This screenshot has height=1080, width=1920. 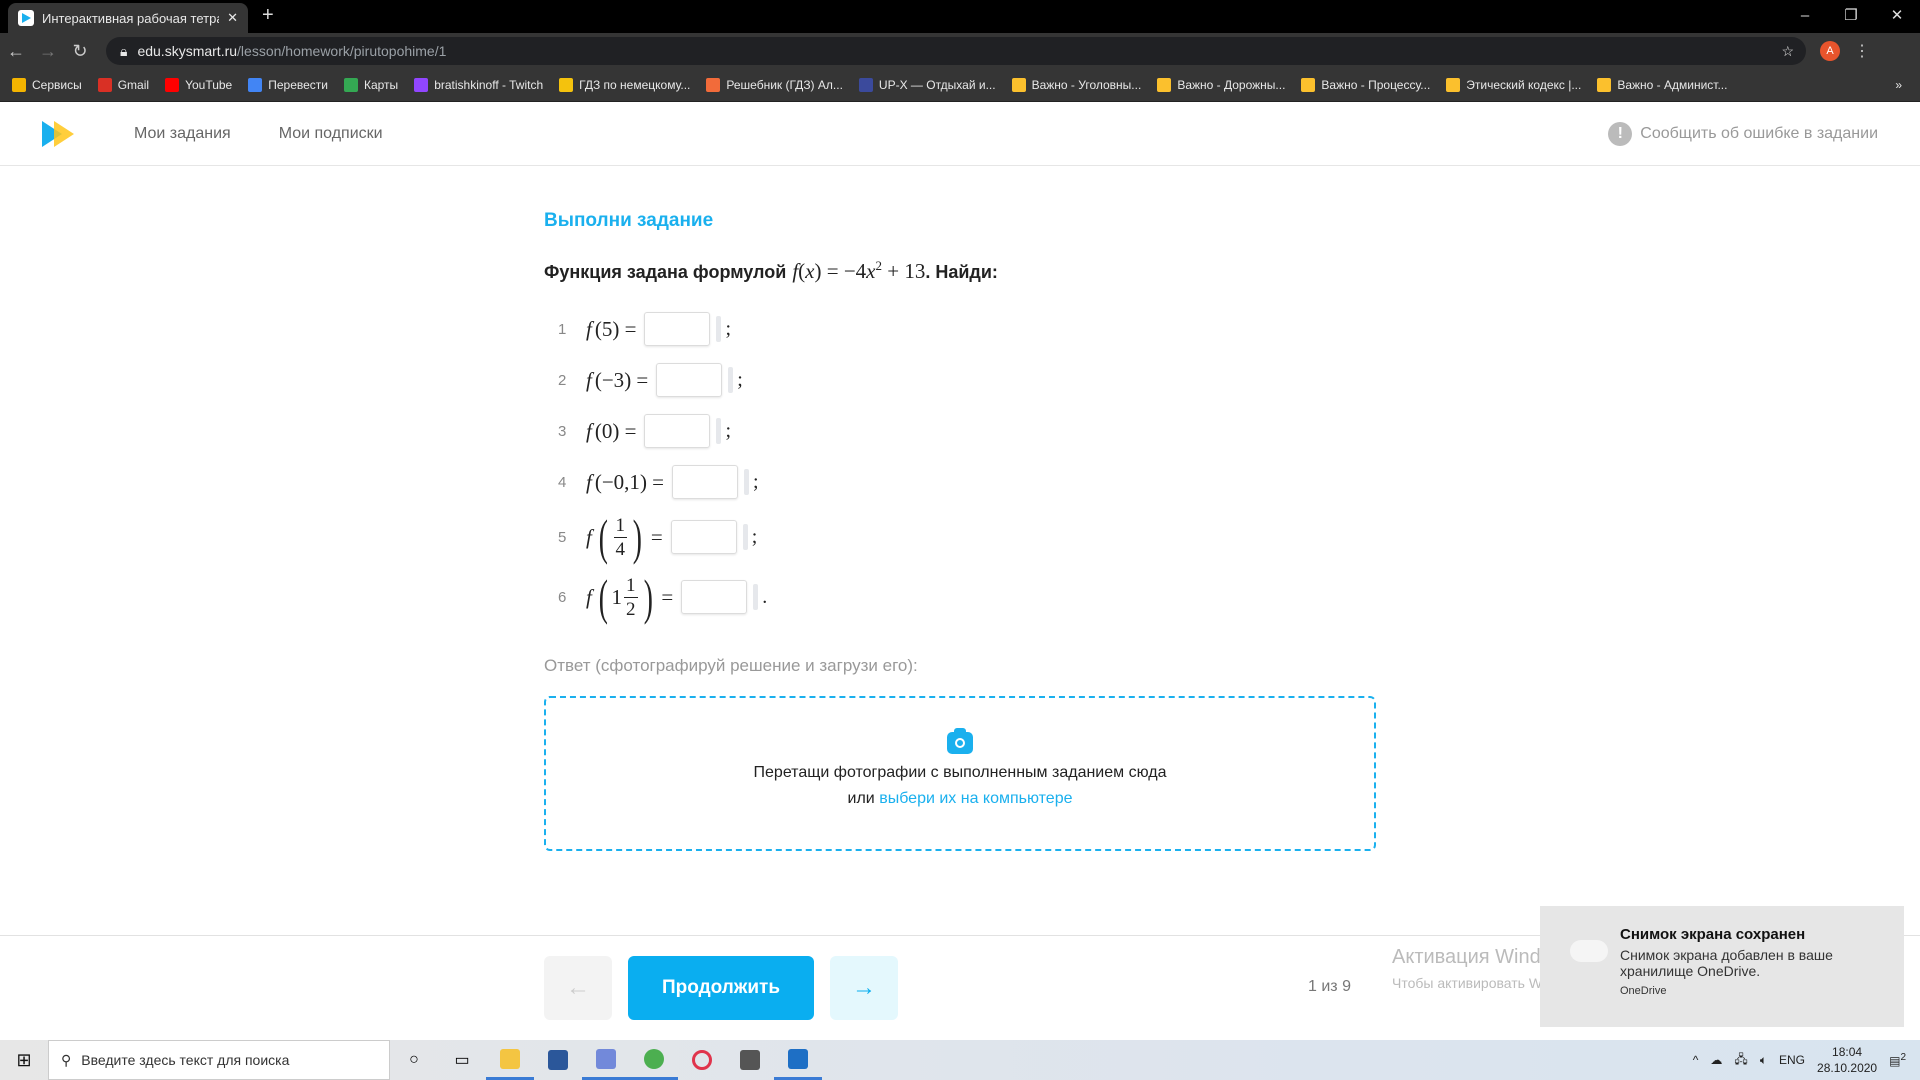 I want to click on next-button: →, so click(x=864, y=988).